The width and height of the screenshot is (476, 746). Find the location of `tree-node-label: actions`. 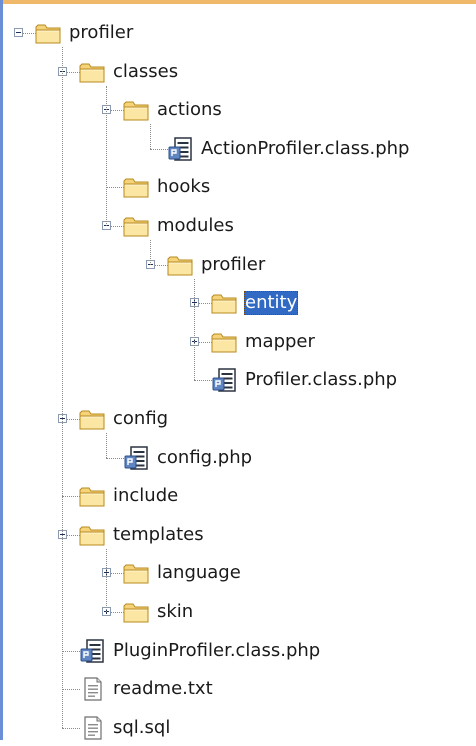

tree-node-label: actions is located at coordinates (189, 109).